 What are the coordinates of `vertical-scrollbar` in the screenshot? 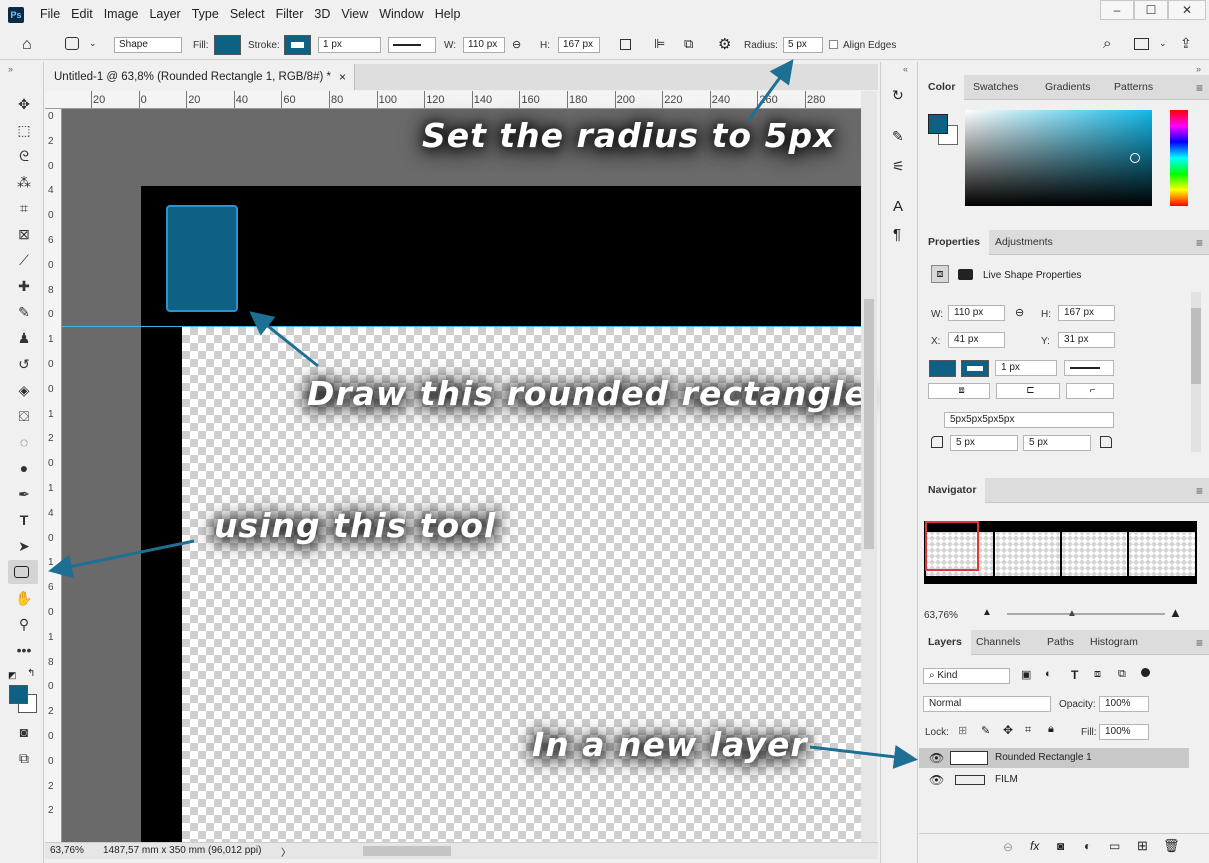 It's located at (869, 466).